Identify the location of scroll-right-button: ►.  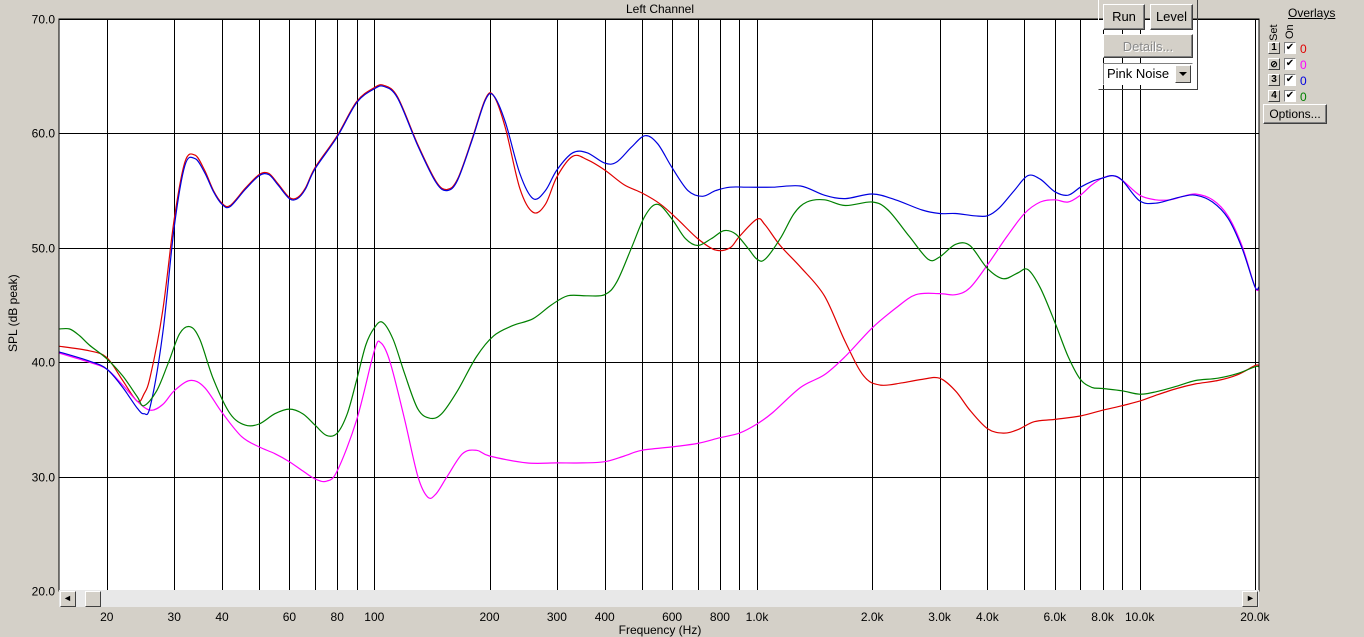
(1250, 599).